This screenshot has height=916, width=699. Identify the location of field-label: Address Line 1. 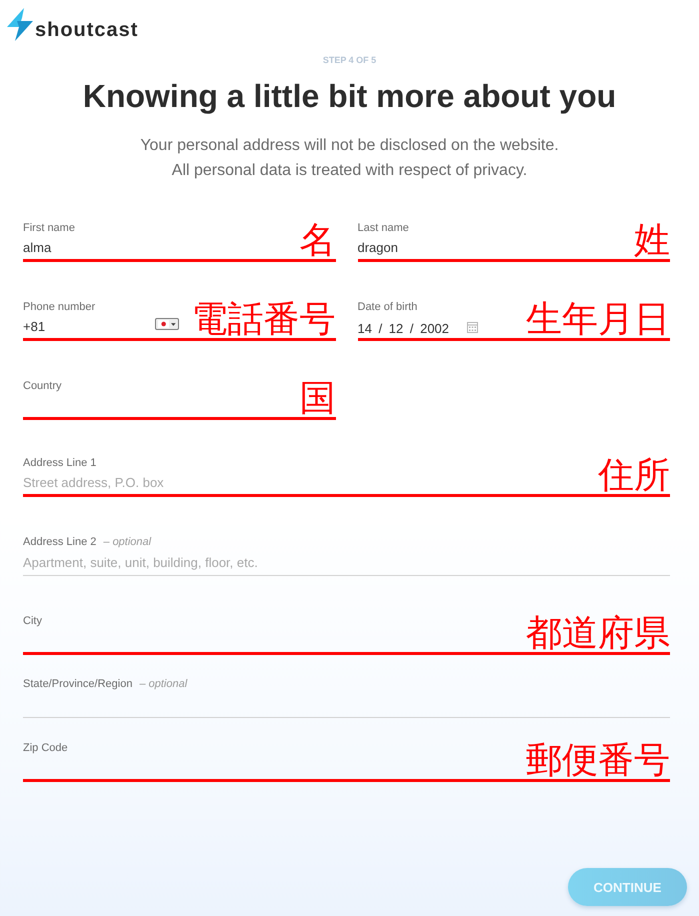
(59, 463).